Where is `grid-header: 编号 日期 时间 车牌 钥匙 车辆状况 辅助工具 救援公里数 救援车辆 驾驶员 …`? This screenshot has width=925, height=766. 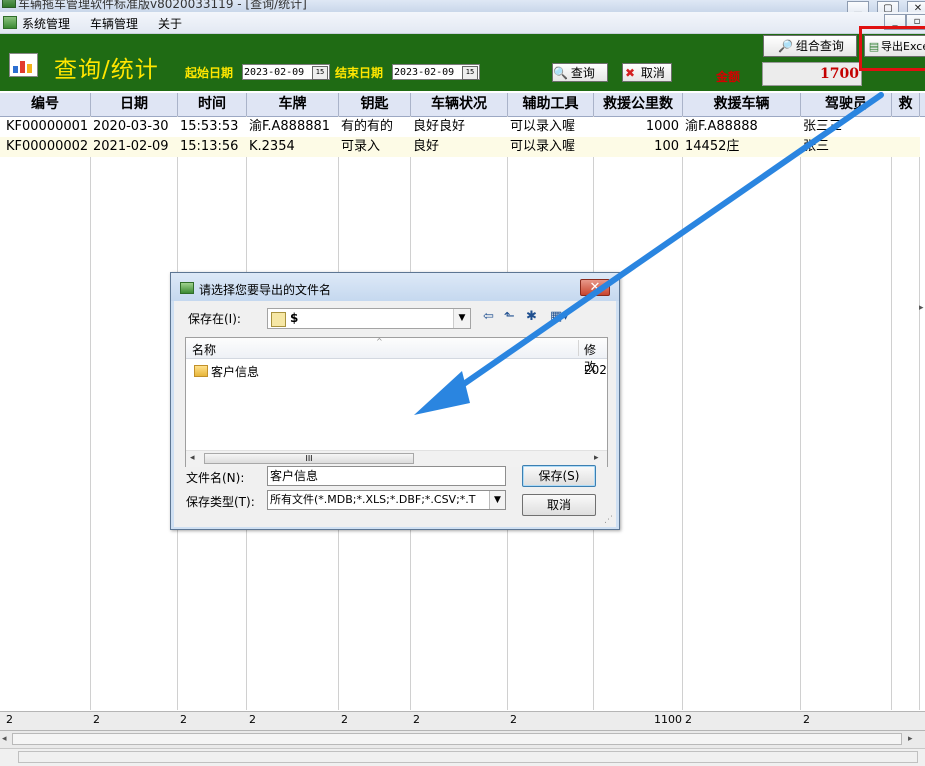
grid-header: 编号 日期 时间 车牌 钥匙 车辆状况 辅助工具 救援公里数 救援车辆 驾驶员 … is located at coordinates (462, 105).